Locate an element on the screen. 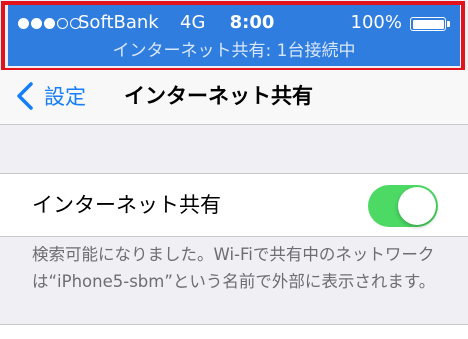 This screenshot has width=468, height=339. next-settings-row is located at coordinates (234, 331).